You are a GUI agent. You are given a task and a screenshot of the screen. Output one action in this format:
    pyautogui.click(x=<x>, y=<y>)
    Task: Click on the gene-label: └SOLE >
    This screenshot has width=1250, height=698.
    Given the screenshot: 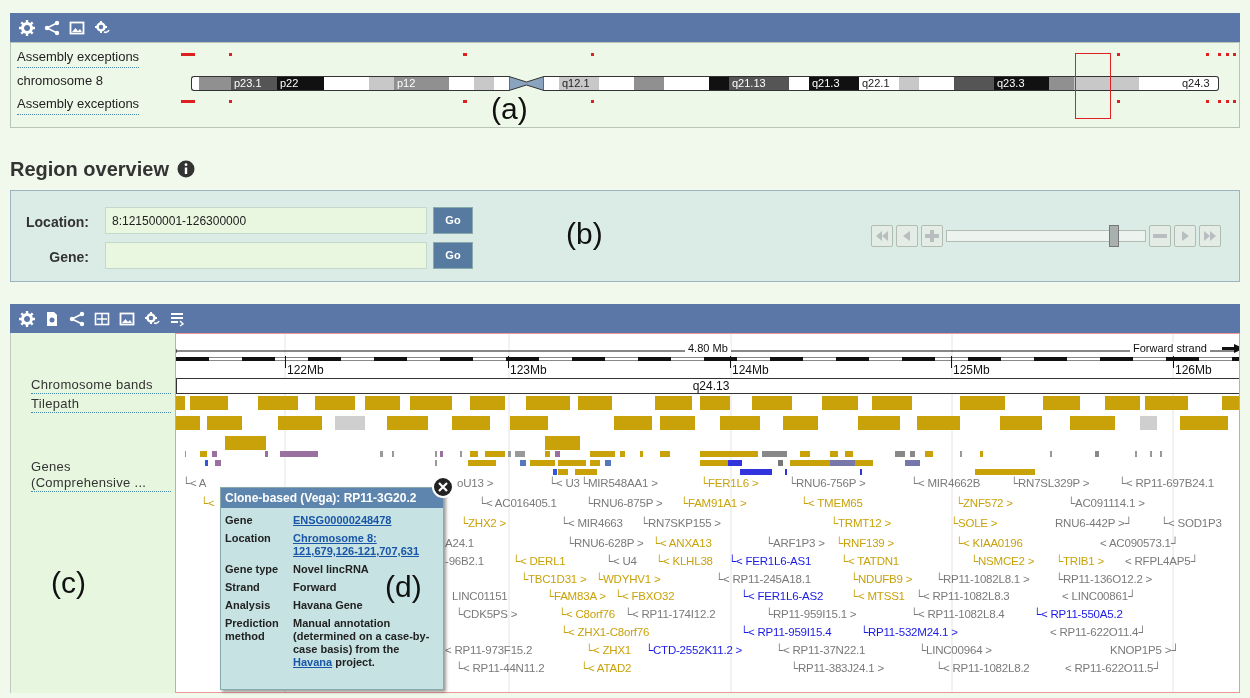 What is the action you would take?
    pyautogui.click(x=974, y=523)
    